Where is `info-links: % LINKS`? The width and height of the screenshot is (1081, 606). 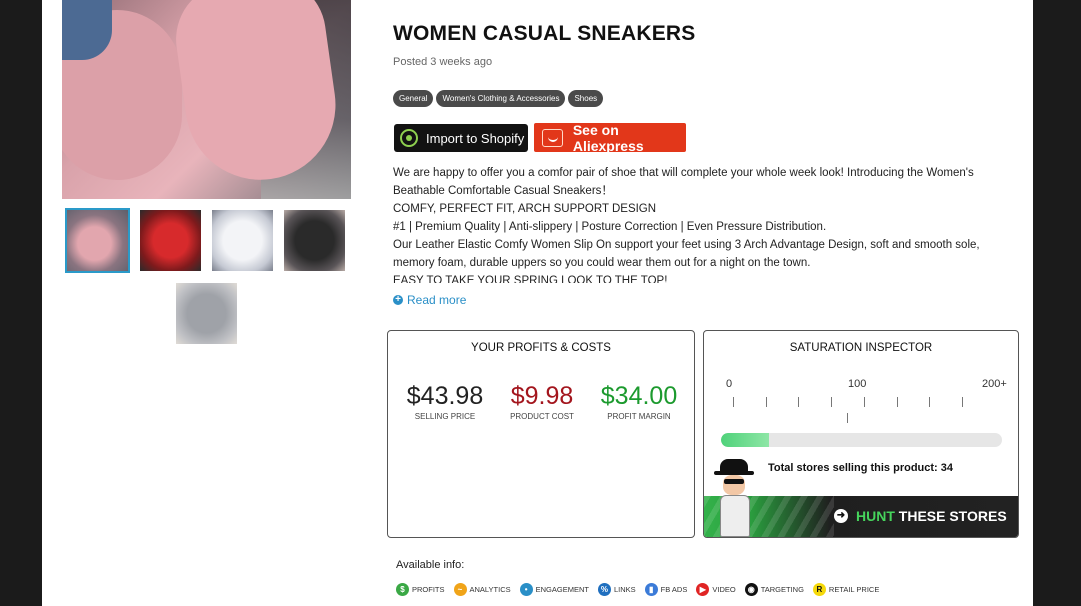
info-links: % LINKS is located at coordinates (616, 589).